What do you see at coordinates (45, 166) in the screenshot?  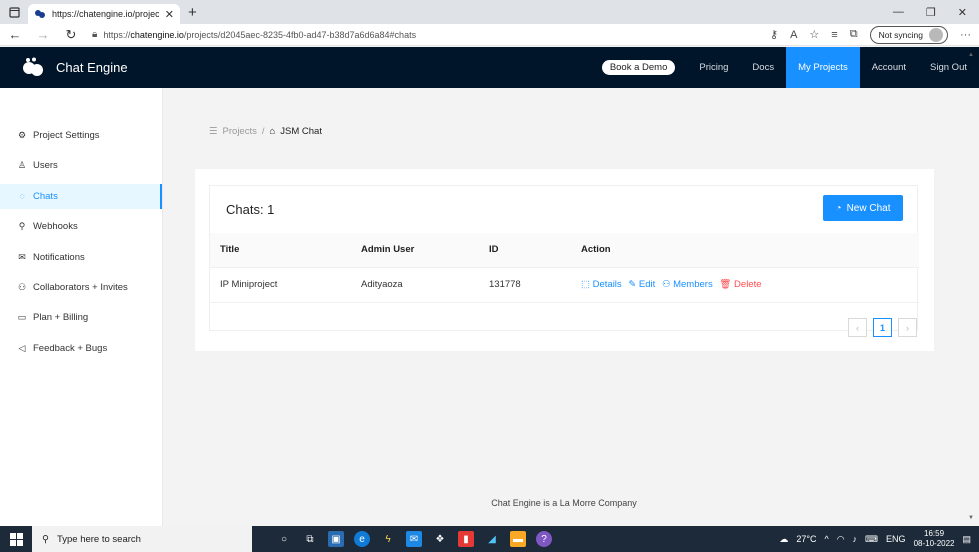 I see `sidebar-item-label: Users` at bounding box center [45, 166].